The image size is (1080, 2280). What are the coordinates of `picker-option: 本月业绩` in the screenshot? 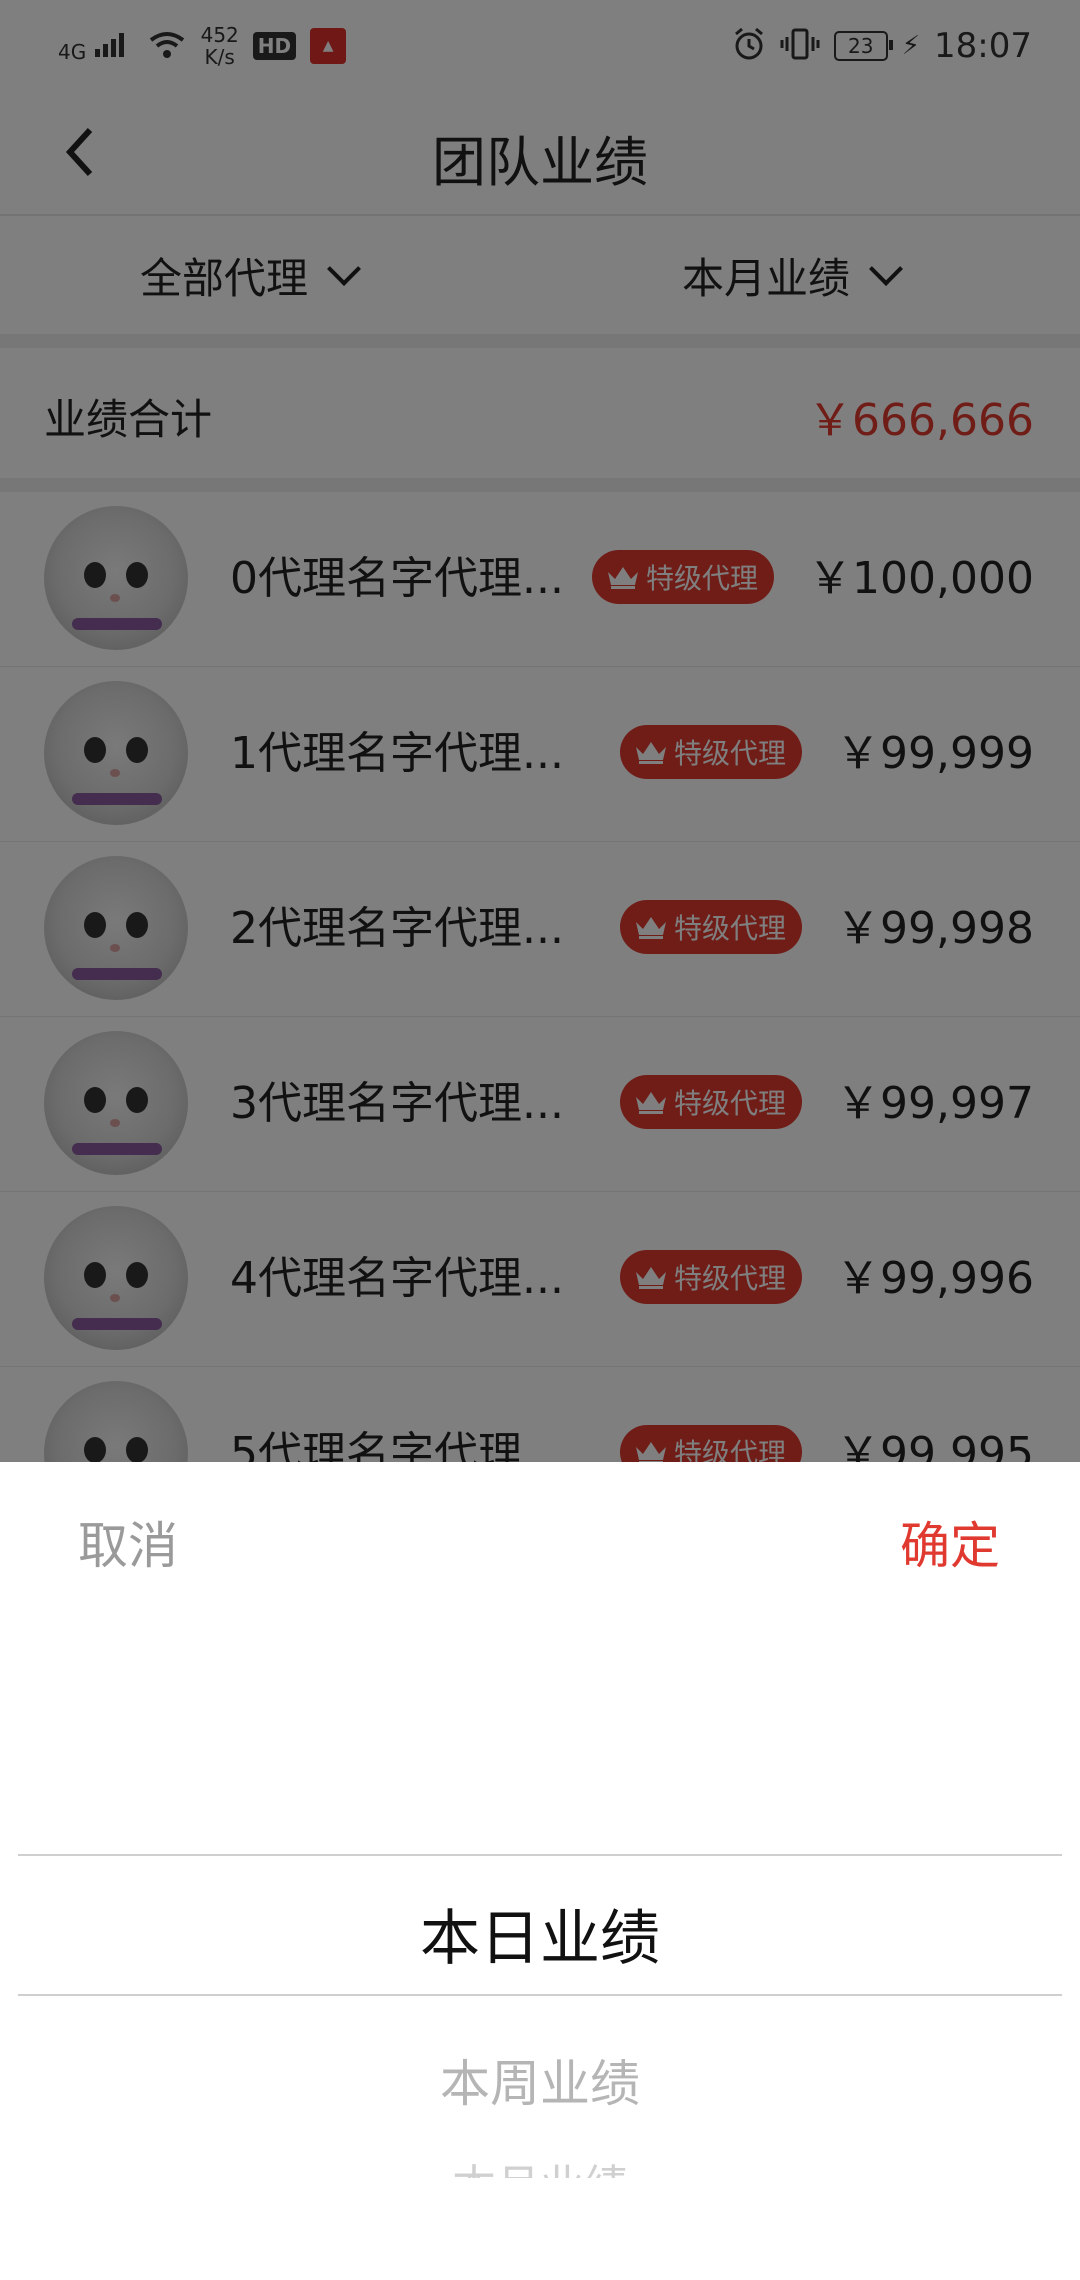 It's located at (540, 2164).